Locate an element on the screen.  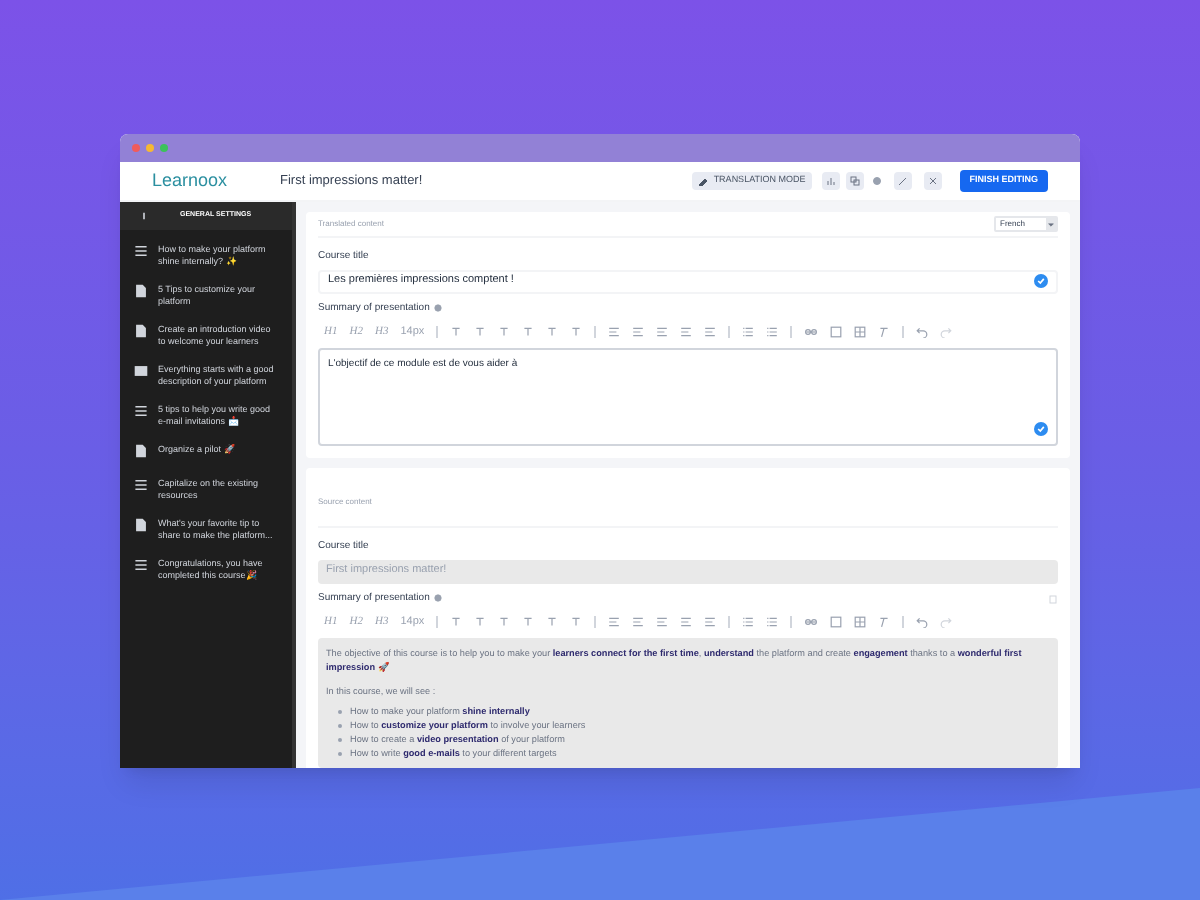
chart-icon is located at coordinates (830, 181).